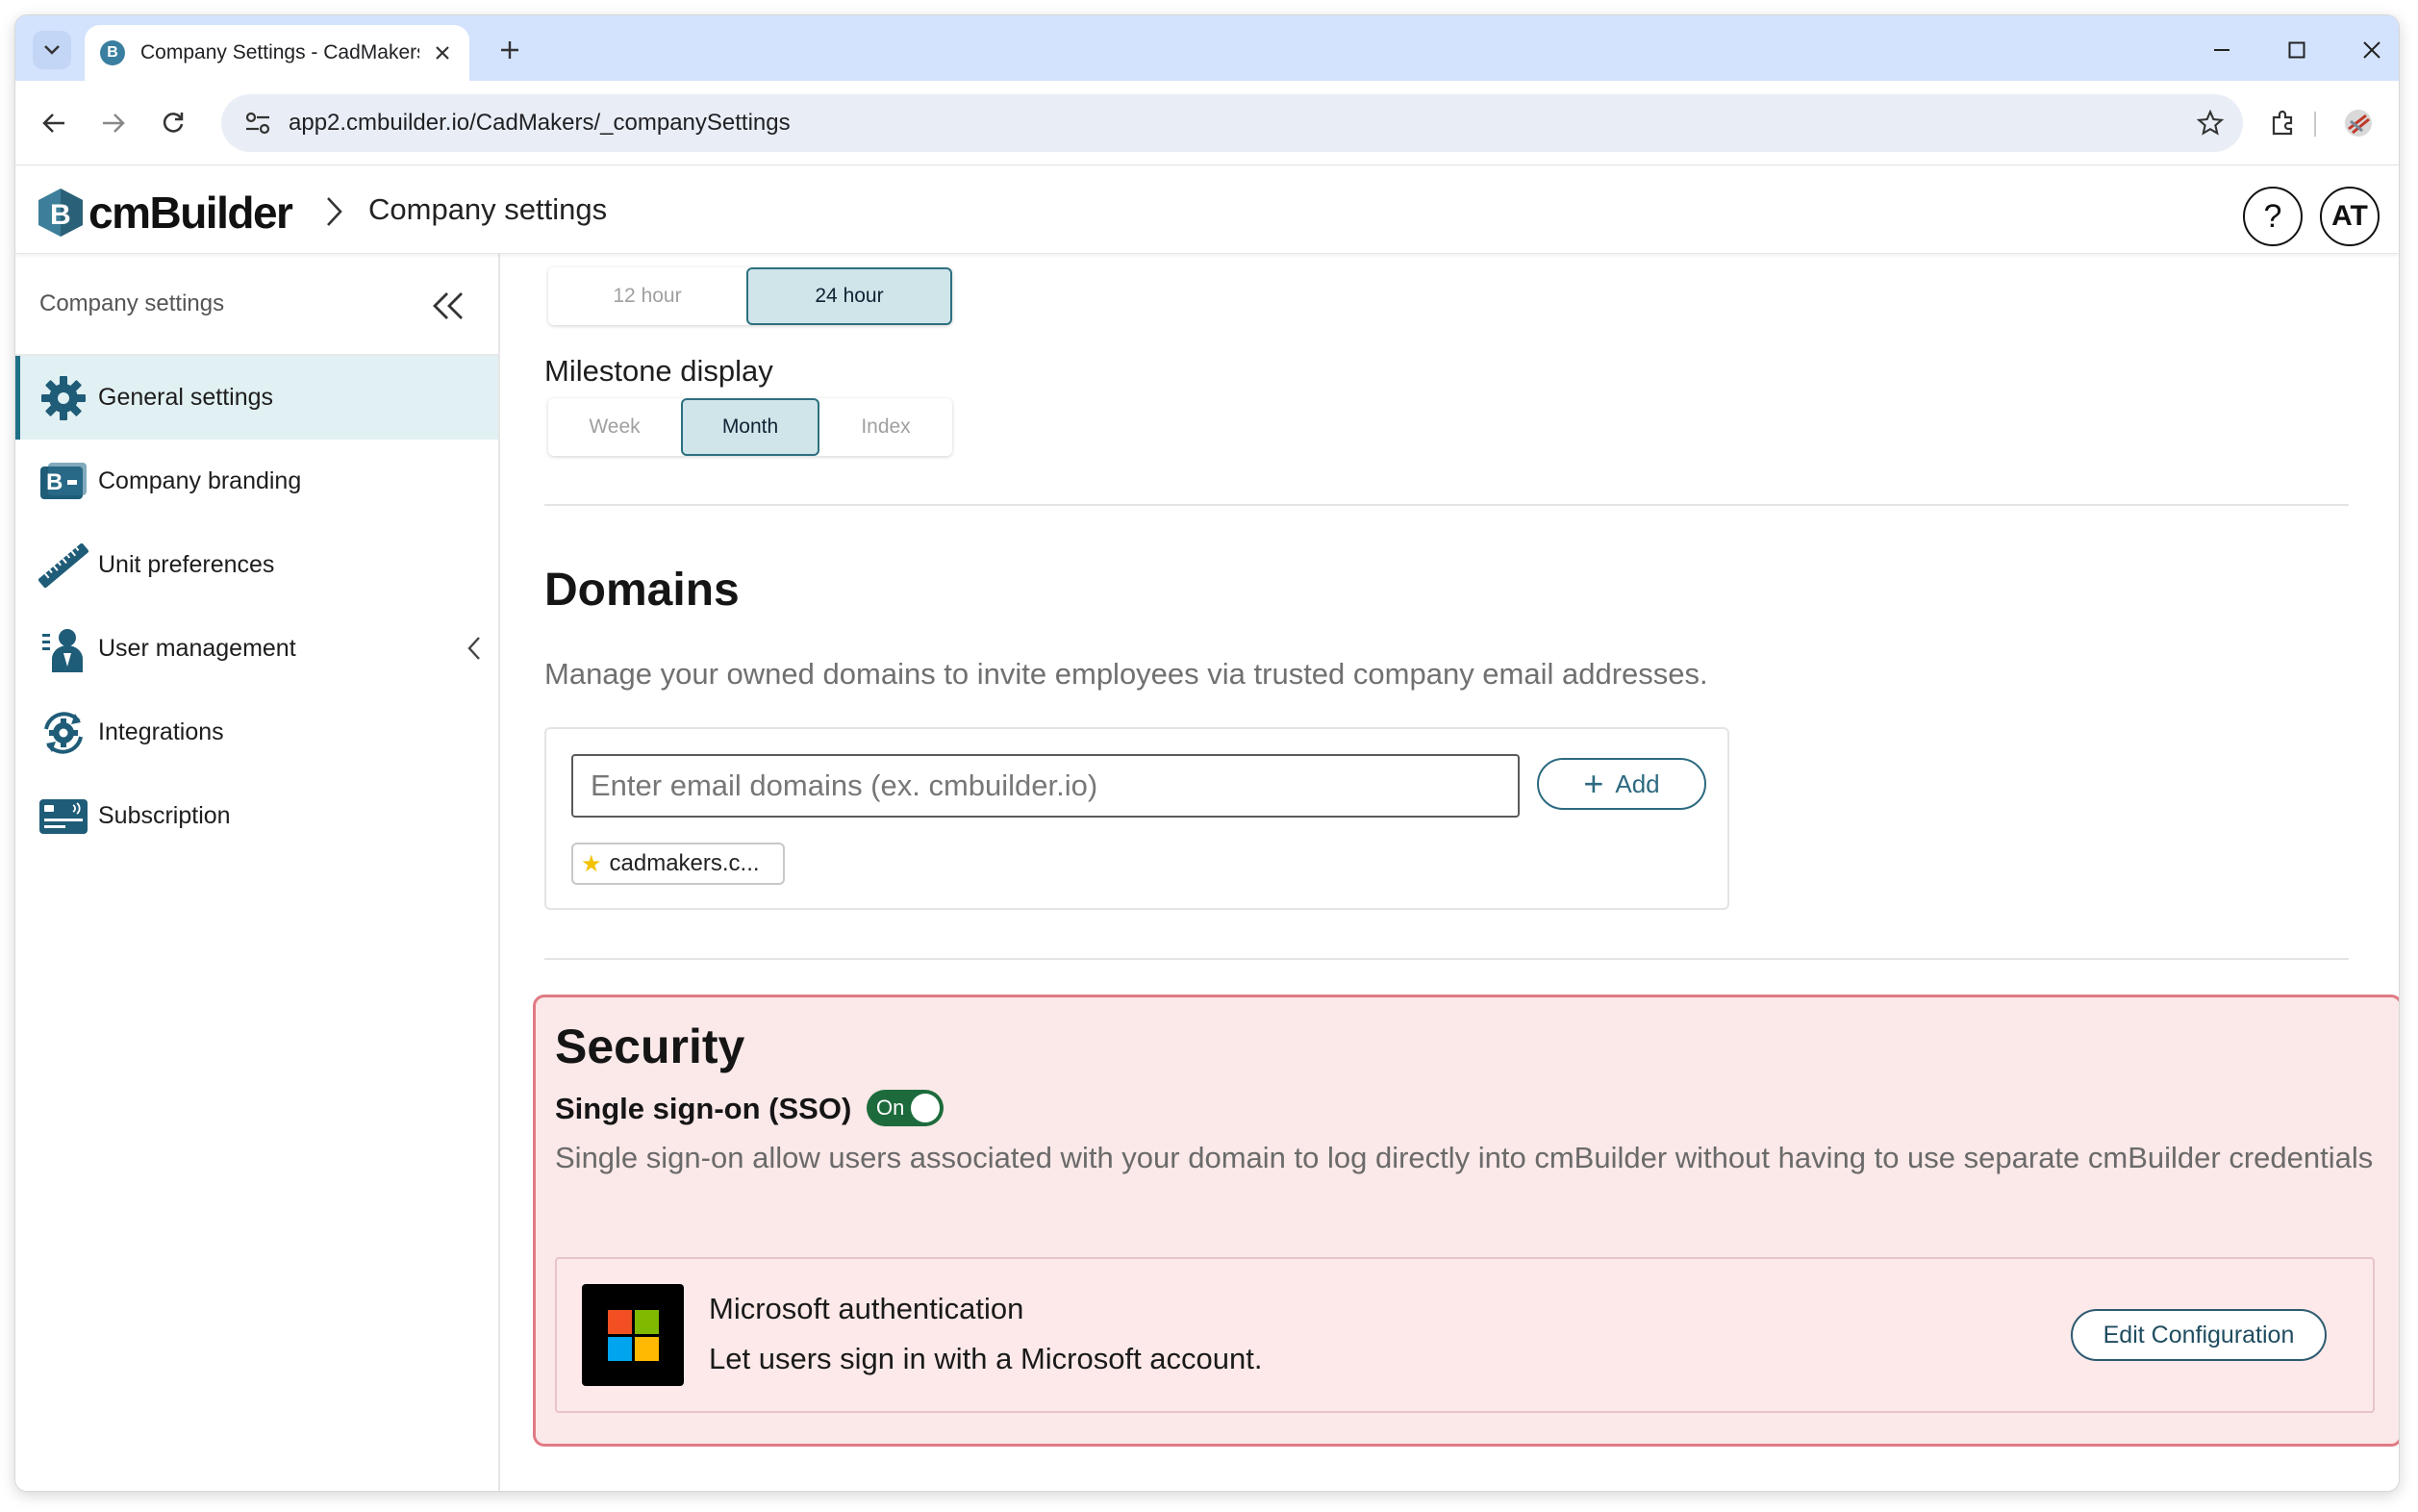 The height and width of the screenshot is (1512, 2418). Describe the element at coordinates (63, 566) in the screenshot. I see `ruler-icon` at that location.